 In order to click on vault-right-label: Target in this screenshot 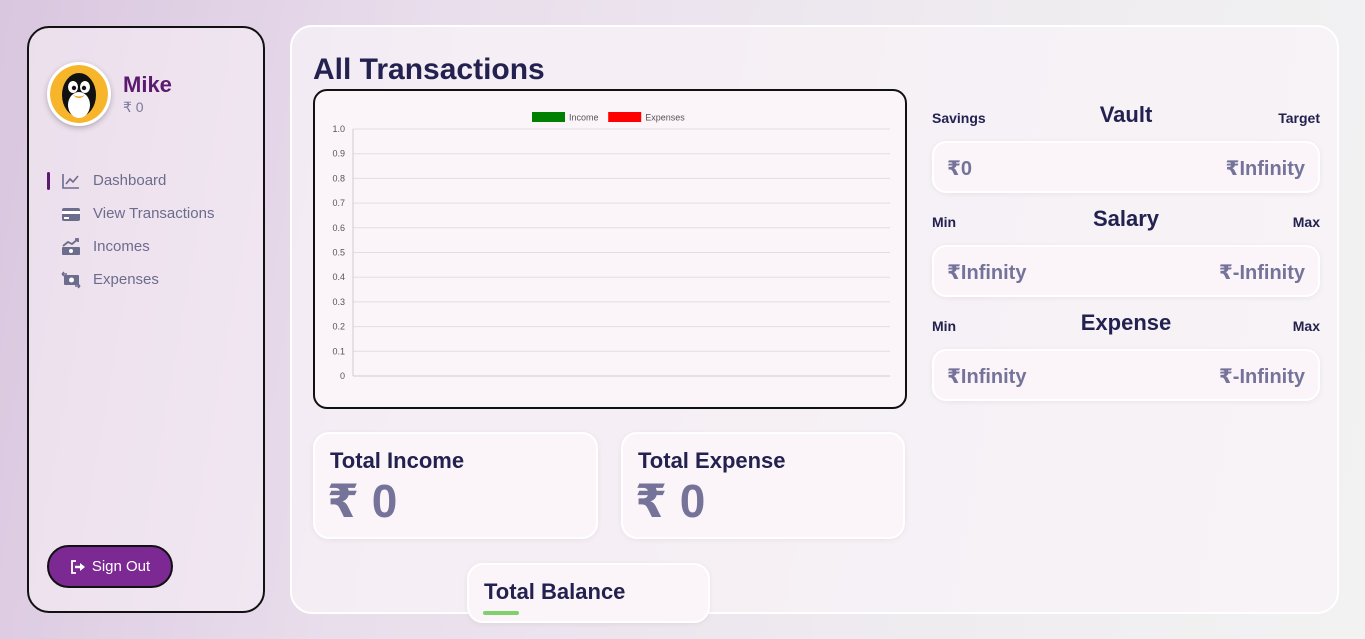, I will do `click(1299, 118)`.